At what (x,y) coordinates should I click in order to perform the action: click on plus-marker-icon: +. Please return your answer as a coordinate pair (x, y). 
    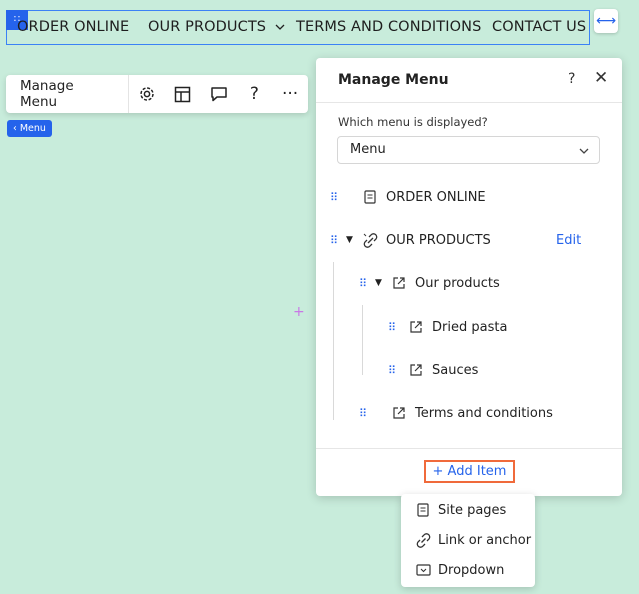
    Looking at the image, I should click on (299, 312).